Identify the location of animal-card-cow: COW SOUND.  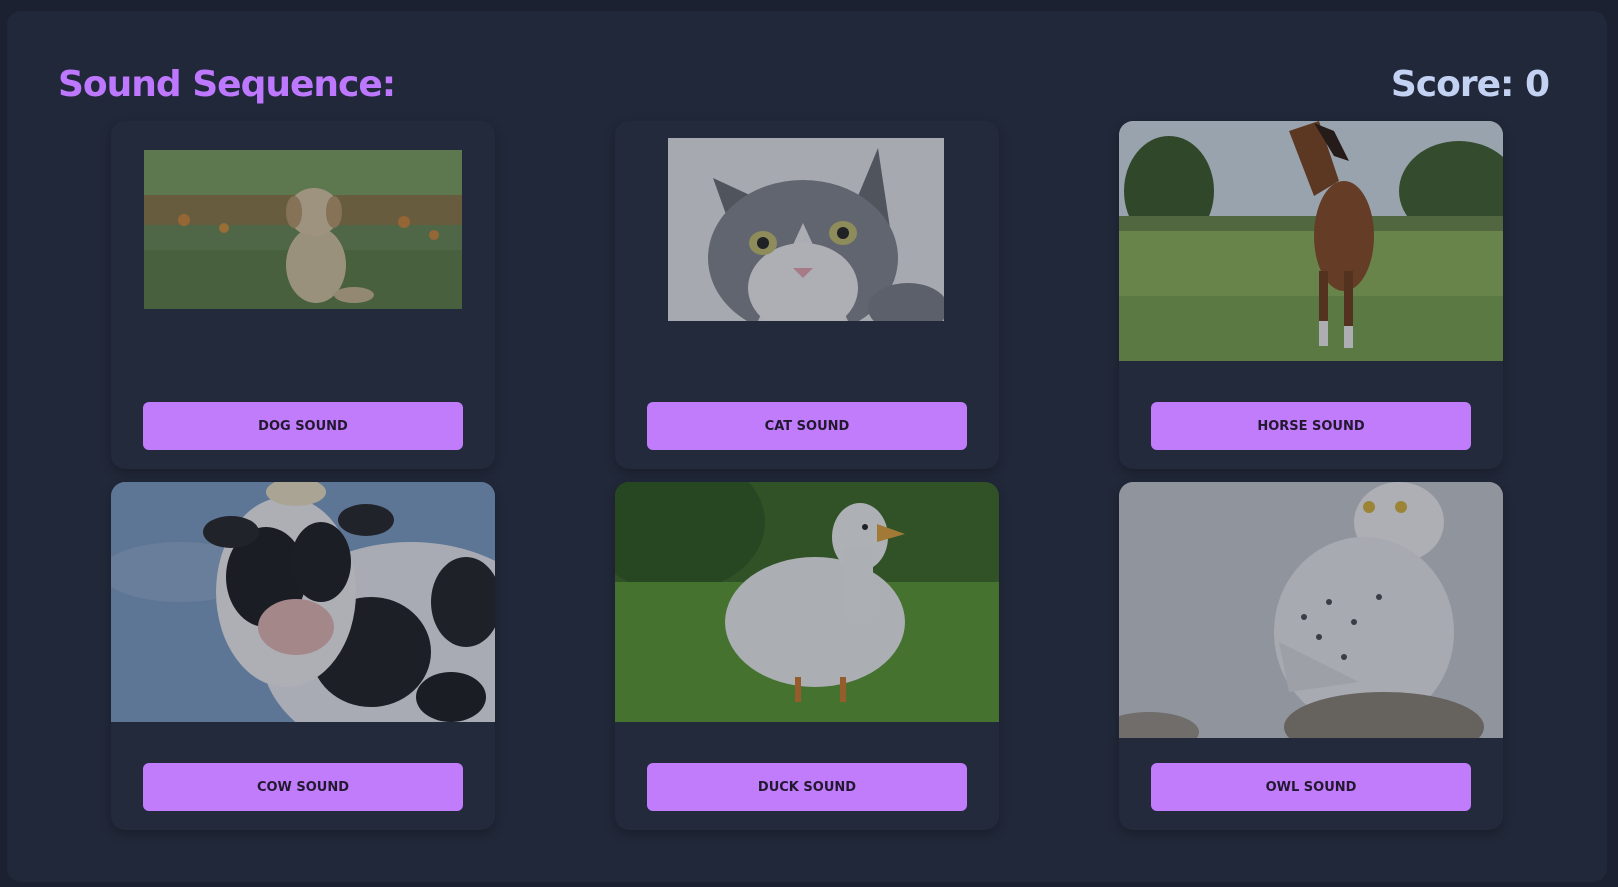
(303, 656).